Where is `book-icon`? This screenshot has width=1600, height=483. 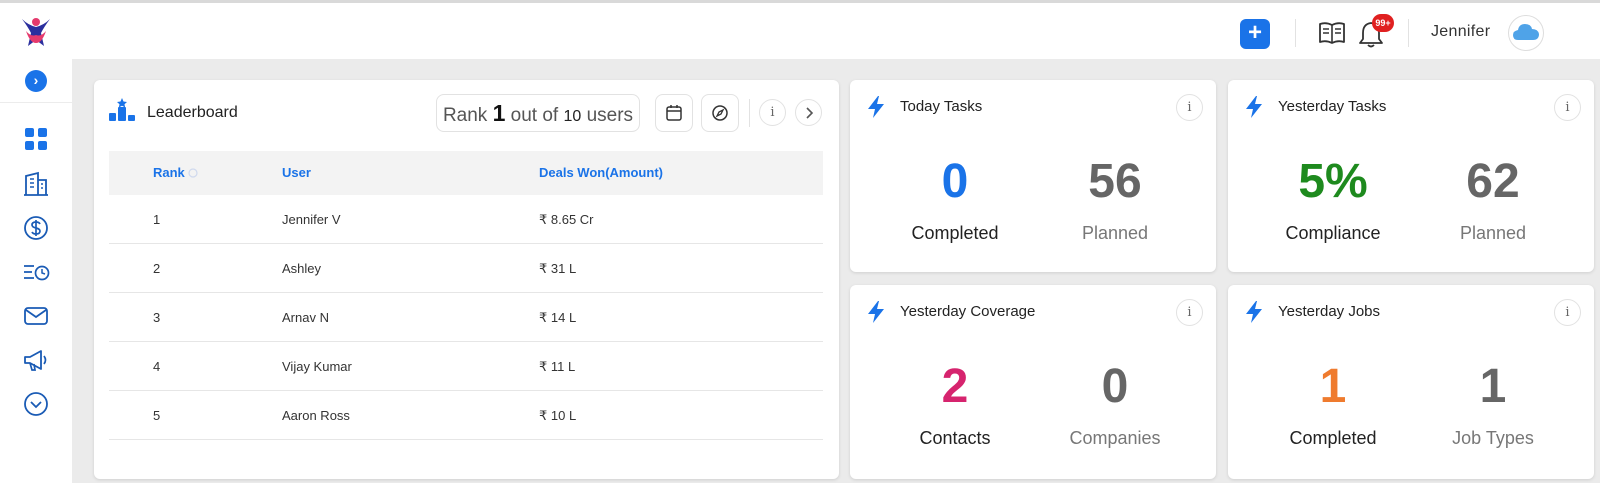
book-icon is located at coordinates (1332, 33).